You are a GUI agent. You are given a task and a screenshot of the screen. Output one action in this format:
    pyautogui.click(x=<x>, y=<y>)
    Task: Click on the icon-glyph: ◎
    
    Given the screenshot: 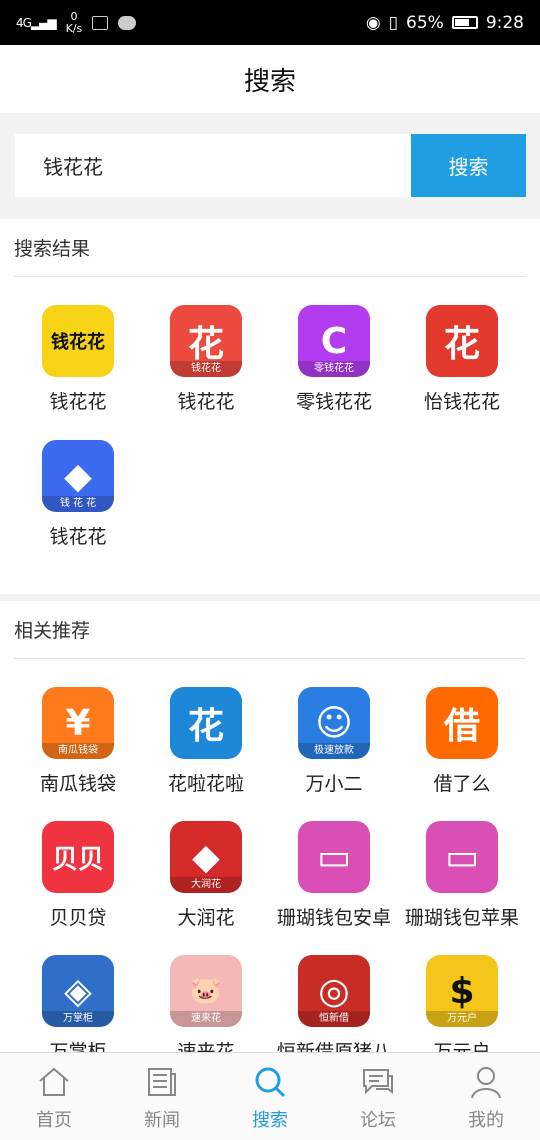 What is the action you would take?
    pyautogui.click(x=334, y=991)
    